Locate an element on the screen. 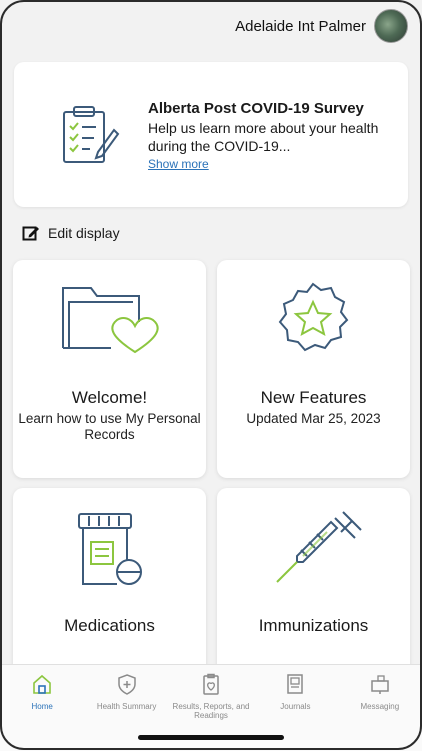  tab-label: Messaging is located at coordinates (380, 706).